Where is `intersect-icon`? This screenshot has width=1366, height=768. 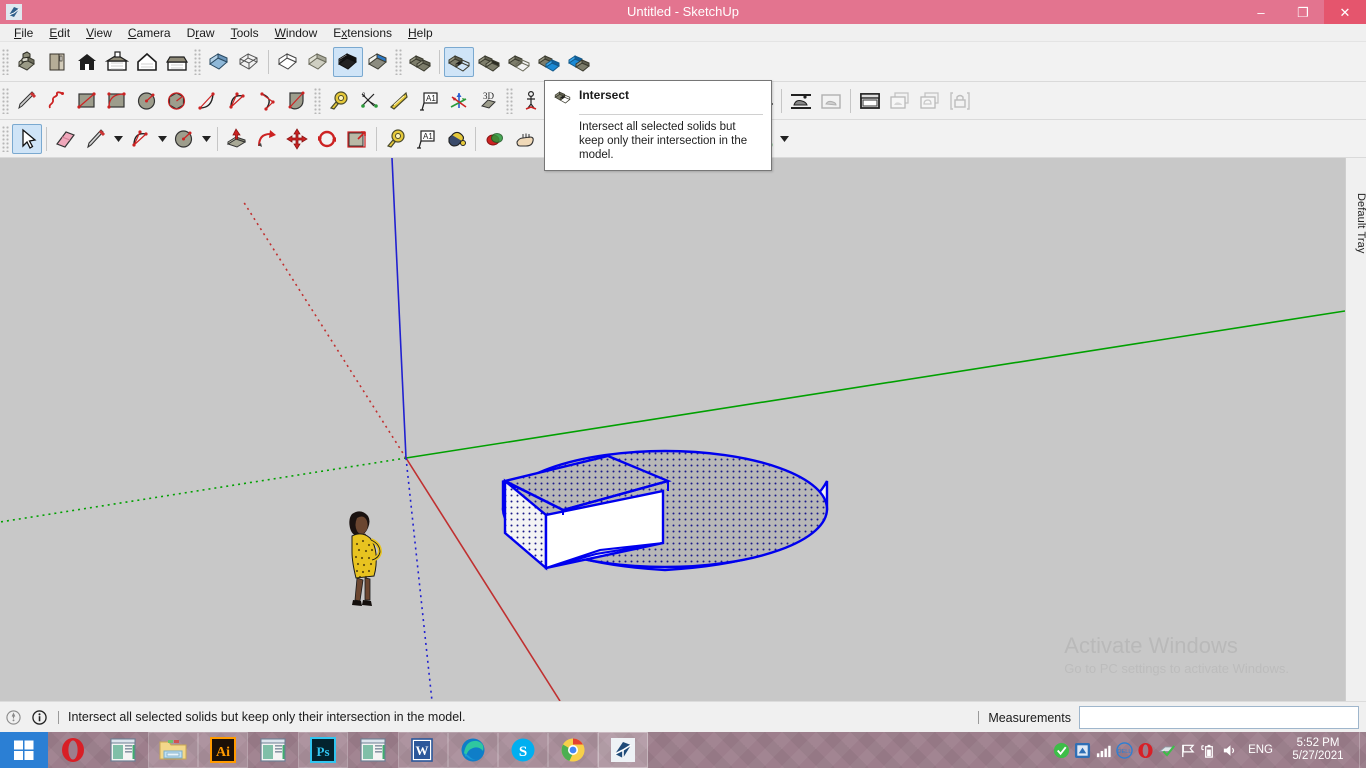
intersect-icon is located at coordinates (459, 61).